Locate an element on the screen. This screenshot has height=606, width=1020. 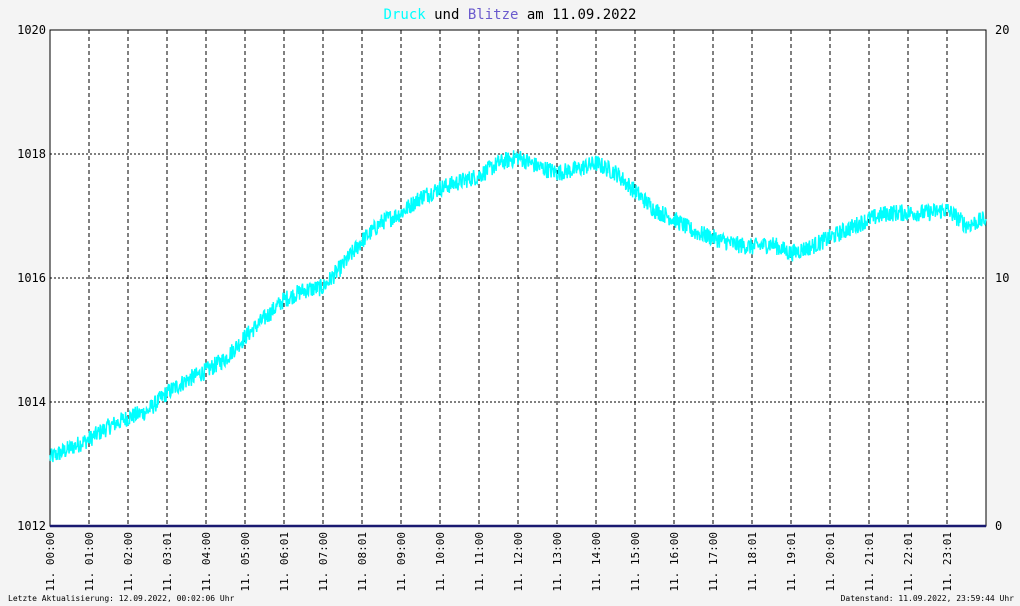
x-tick-label: 11. 05:00 is located at coordinates (245, 562).